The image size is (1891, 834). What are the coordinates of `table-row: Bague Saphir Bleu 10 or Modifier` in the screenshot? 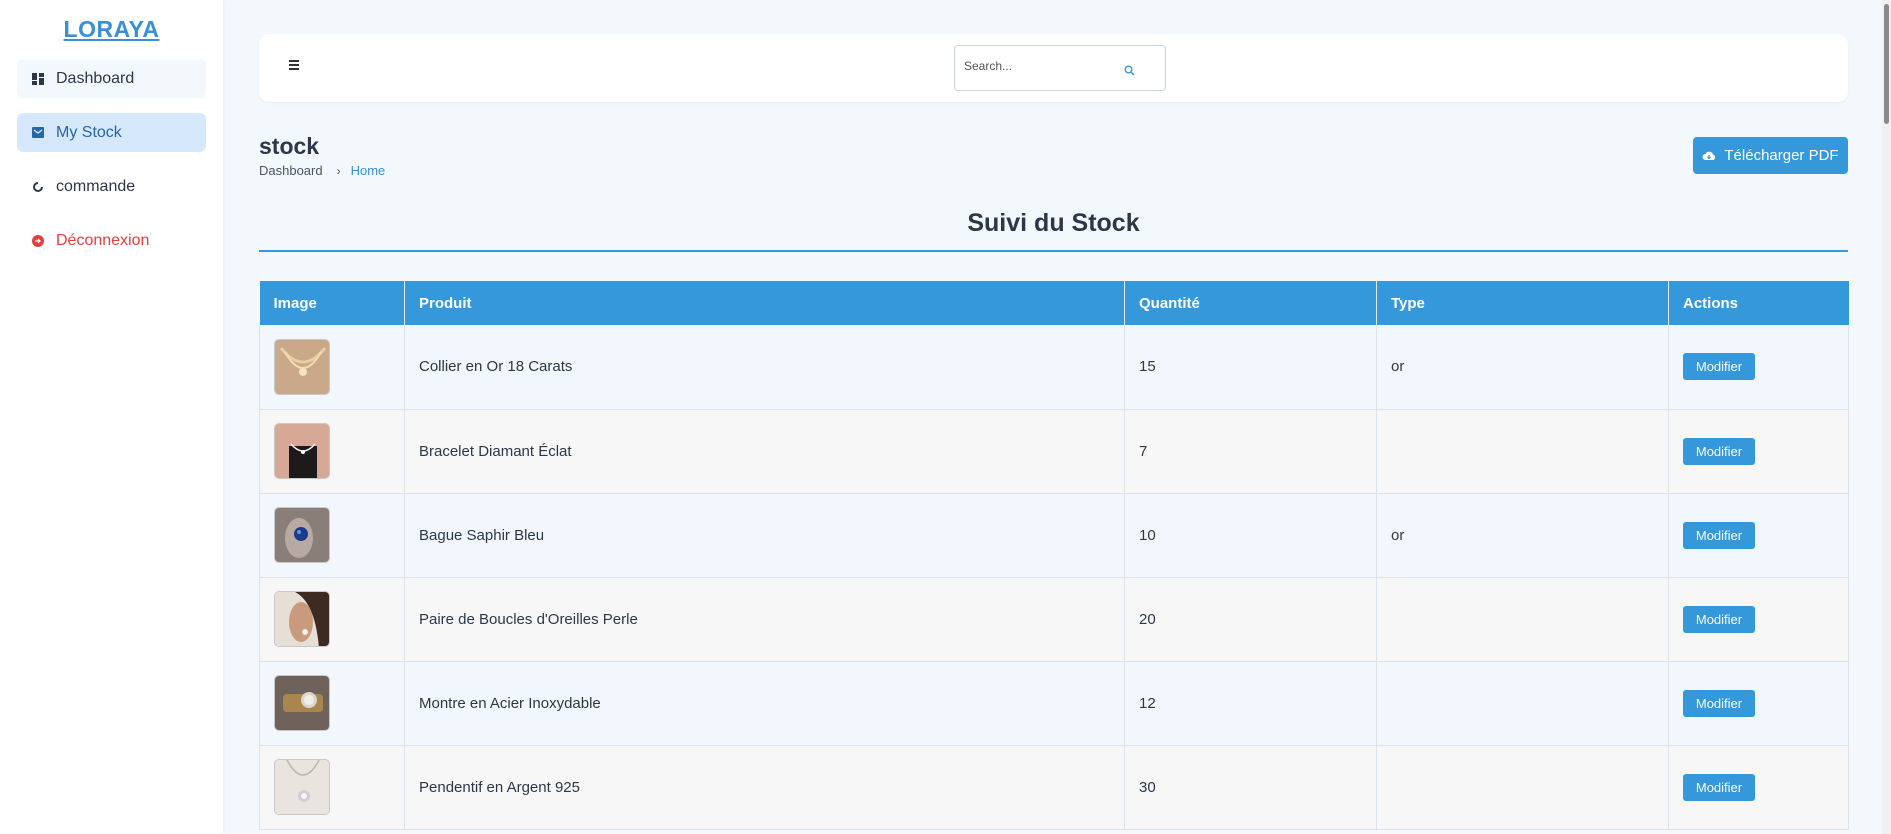 It's located at (1054, 535).